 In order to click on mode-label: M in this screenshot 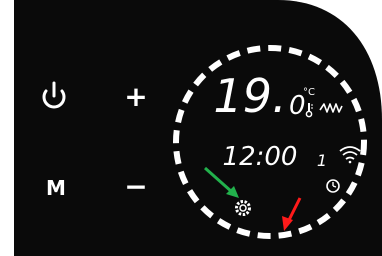, I will do `click(56, 188)`.